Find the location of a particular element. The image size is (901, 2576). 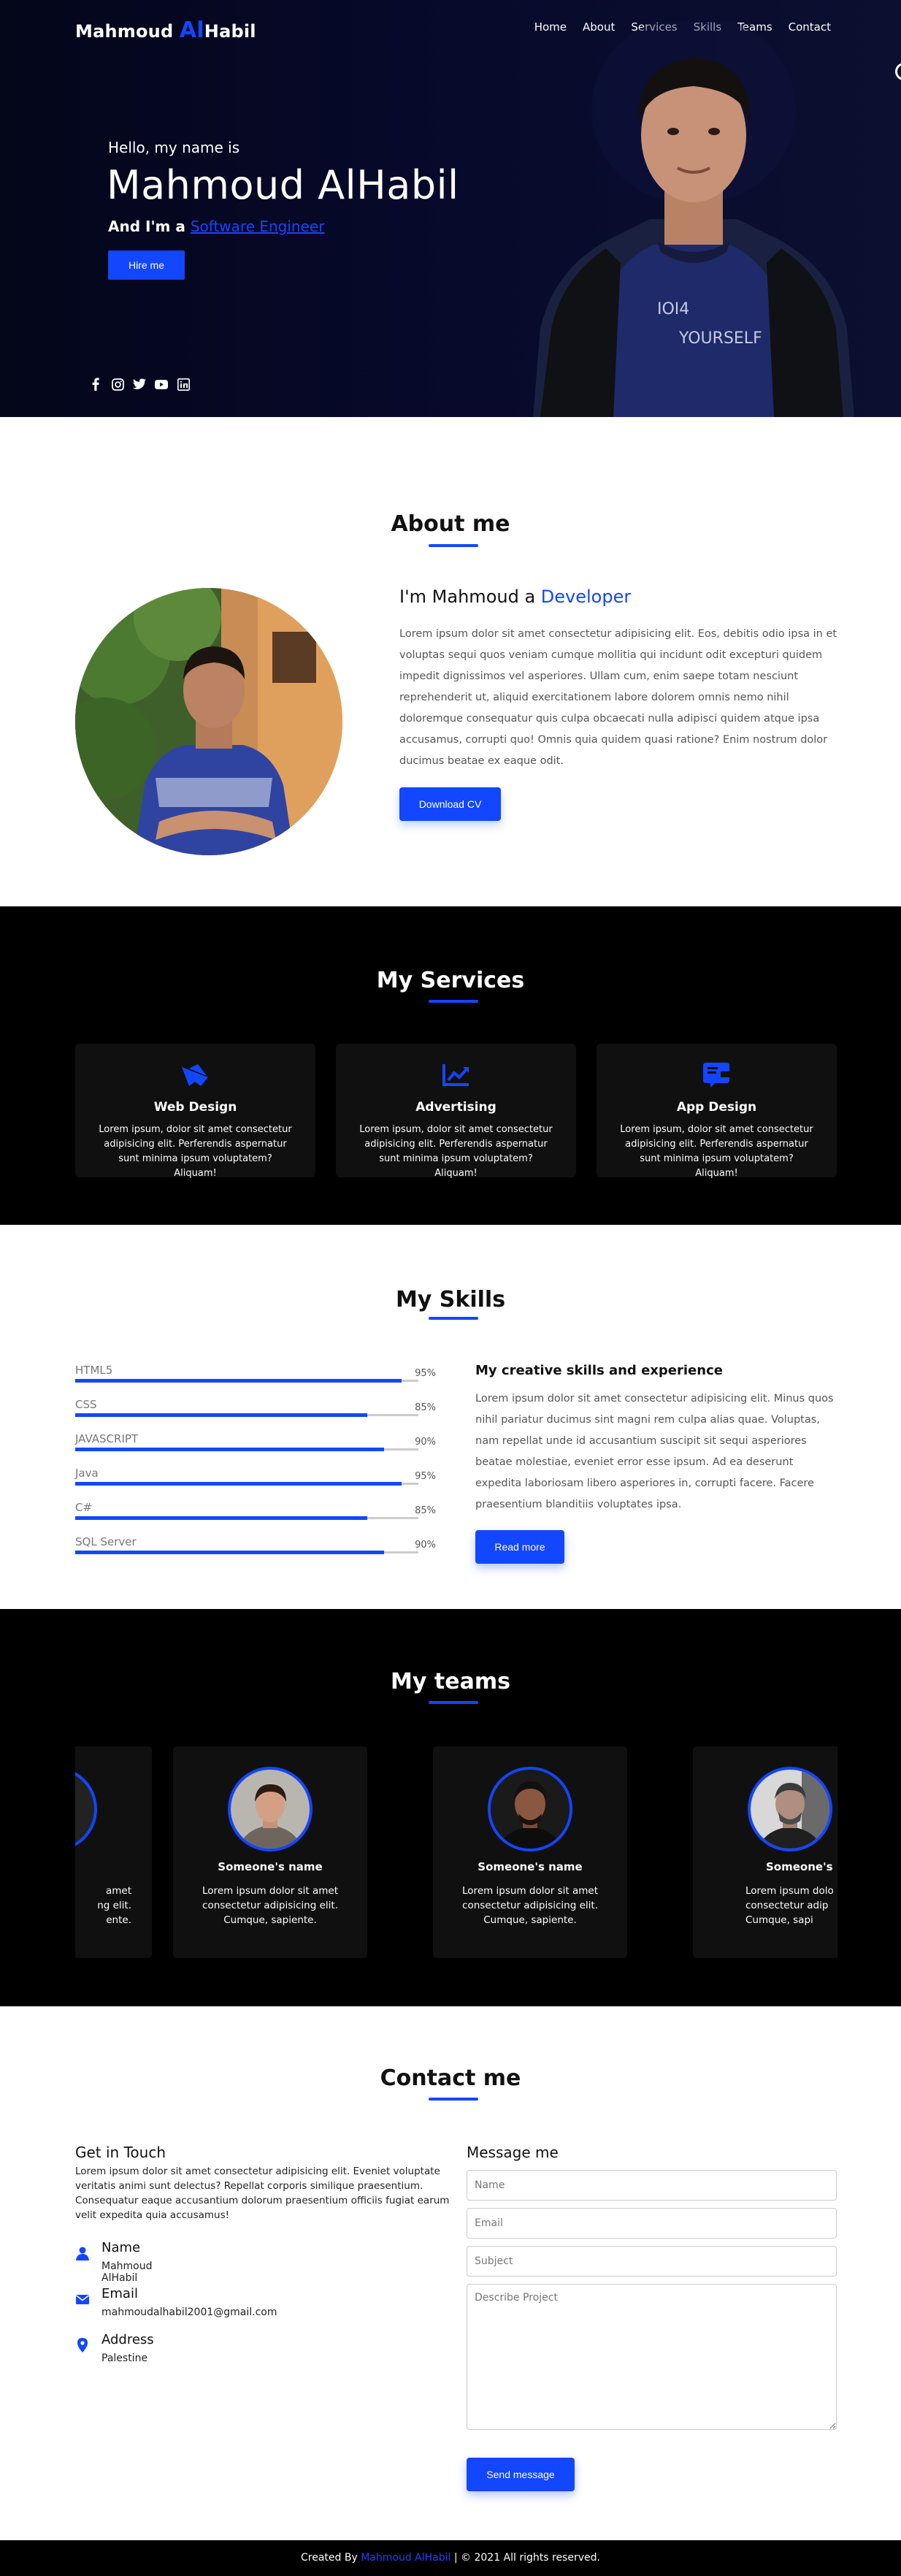

contact-info-label: Email is located at coordinates (120, 2293).